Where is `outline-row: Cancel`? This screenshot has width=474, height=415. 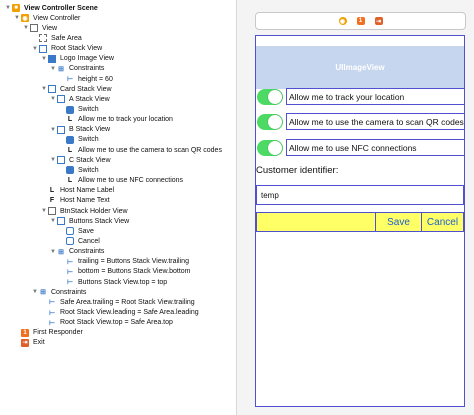
outline-row: Cancel is located at coordinates (79, 241).